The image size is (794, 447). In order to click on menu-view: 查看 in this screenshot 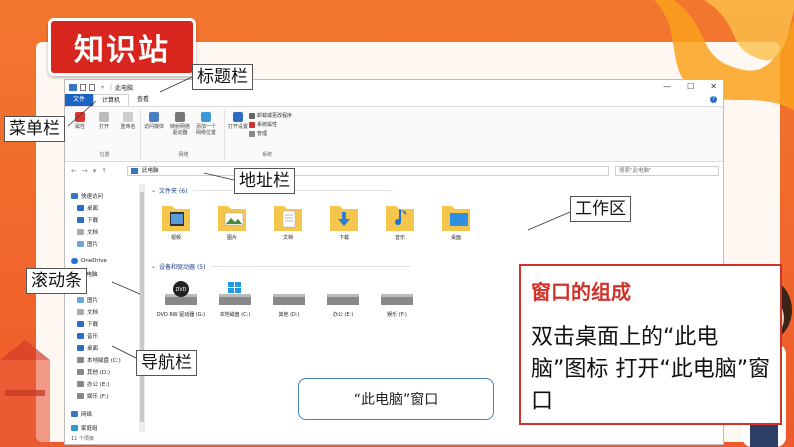, I will do `click(143, 100)`.